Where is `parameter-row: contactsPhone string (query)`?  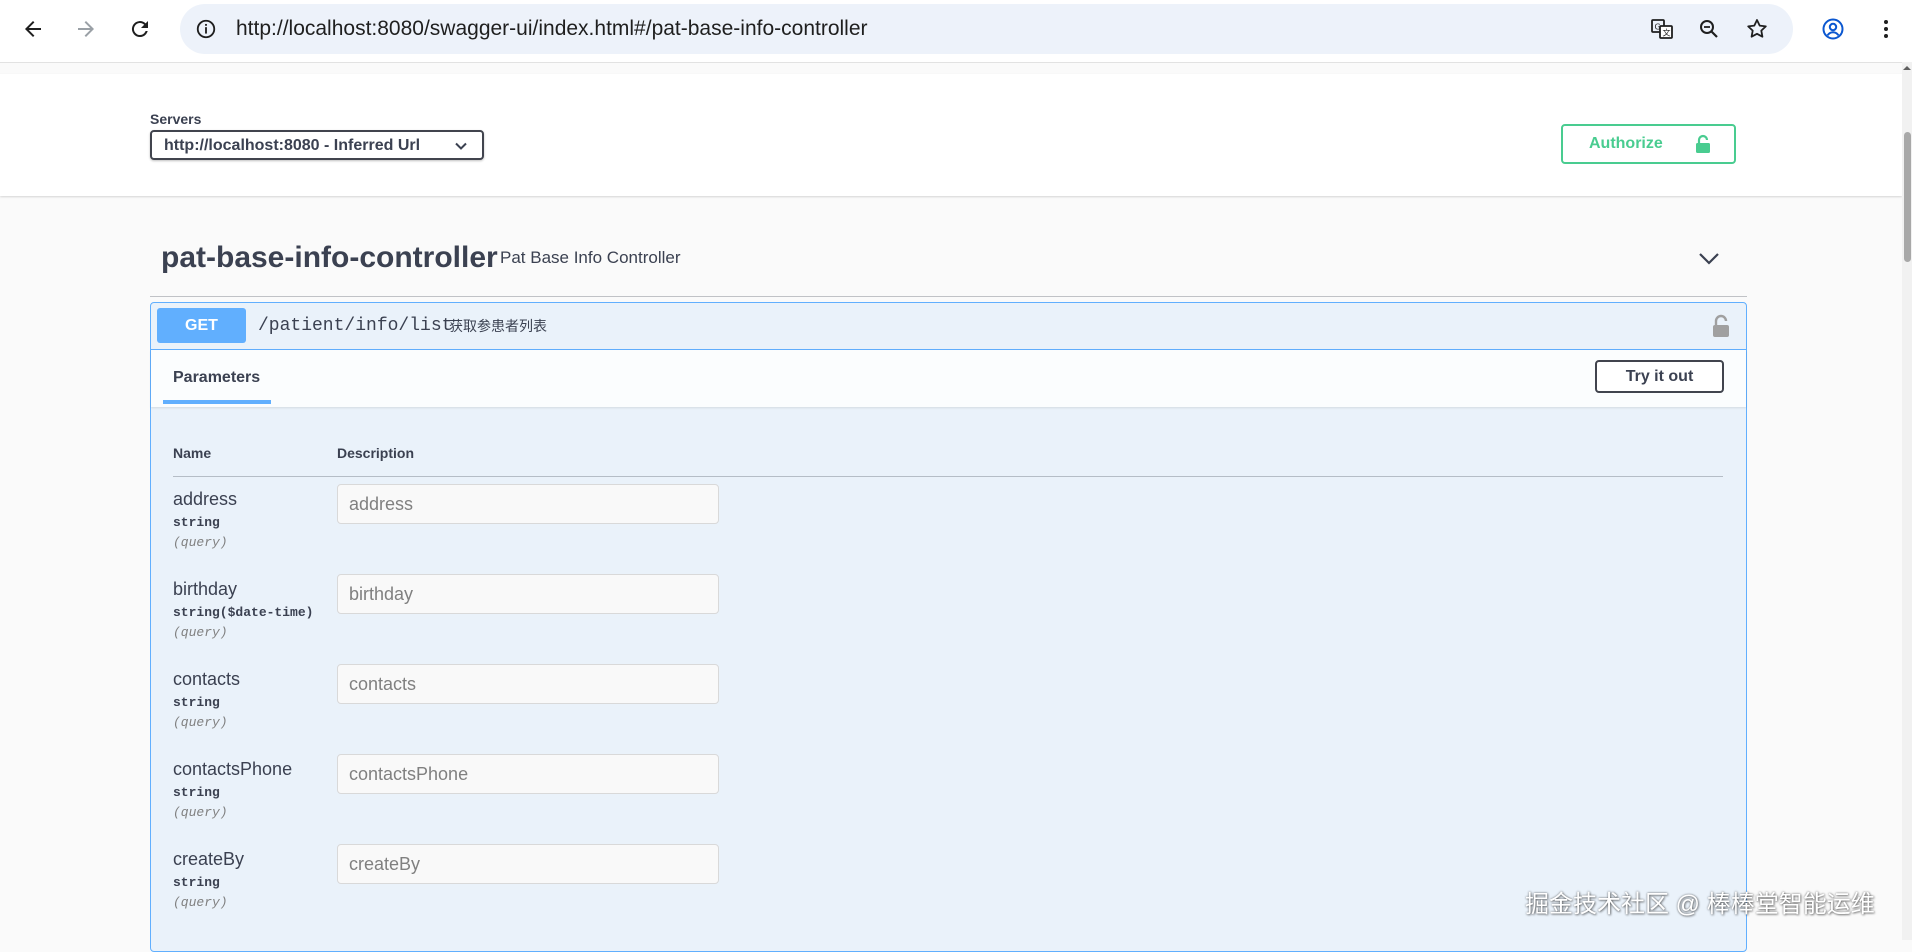
parameter-row: contactsPhone string (query) is located at coordinates (948, 801).